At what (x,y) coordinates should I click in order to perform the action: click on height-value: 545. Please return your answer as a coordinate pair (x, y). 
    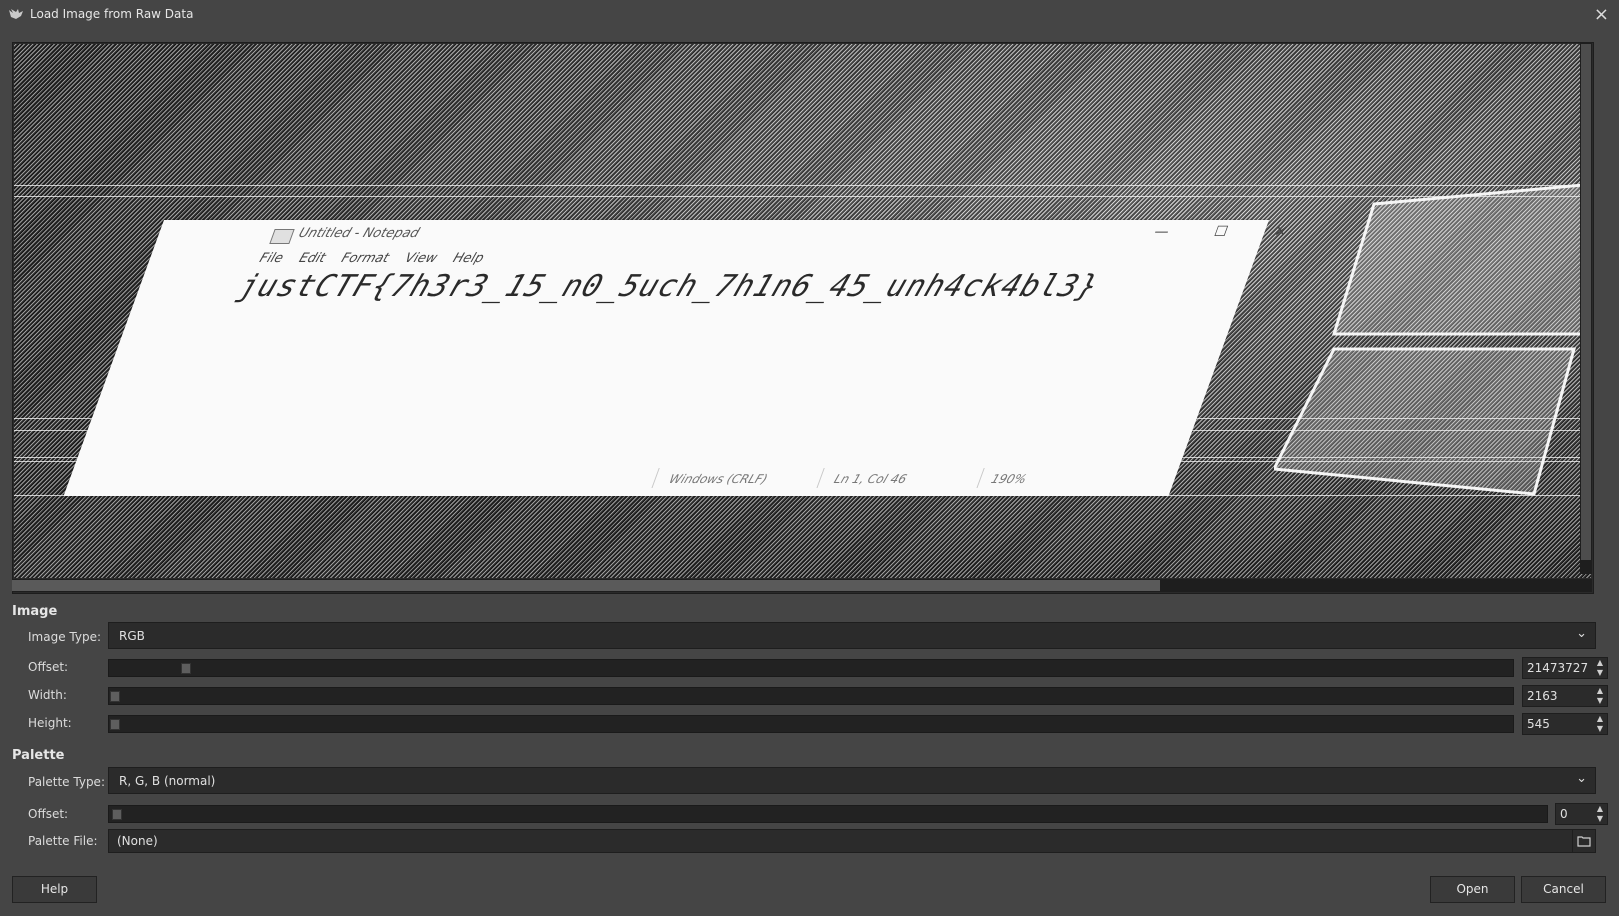
    Looking at the image, I should click on (1538, 724).